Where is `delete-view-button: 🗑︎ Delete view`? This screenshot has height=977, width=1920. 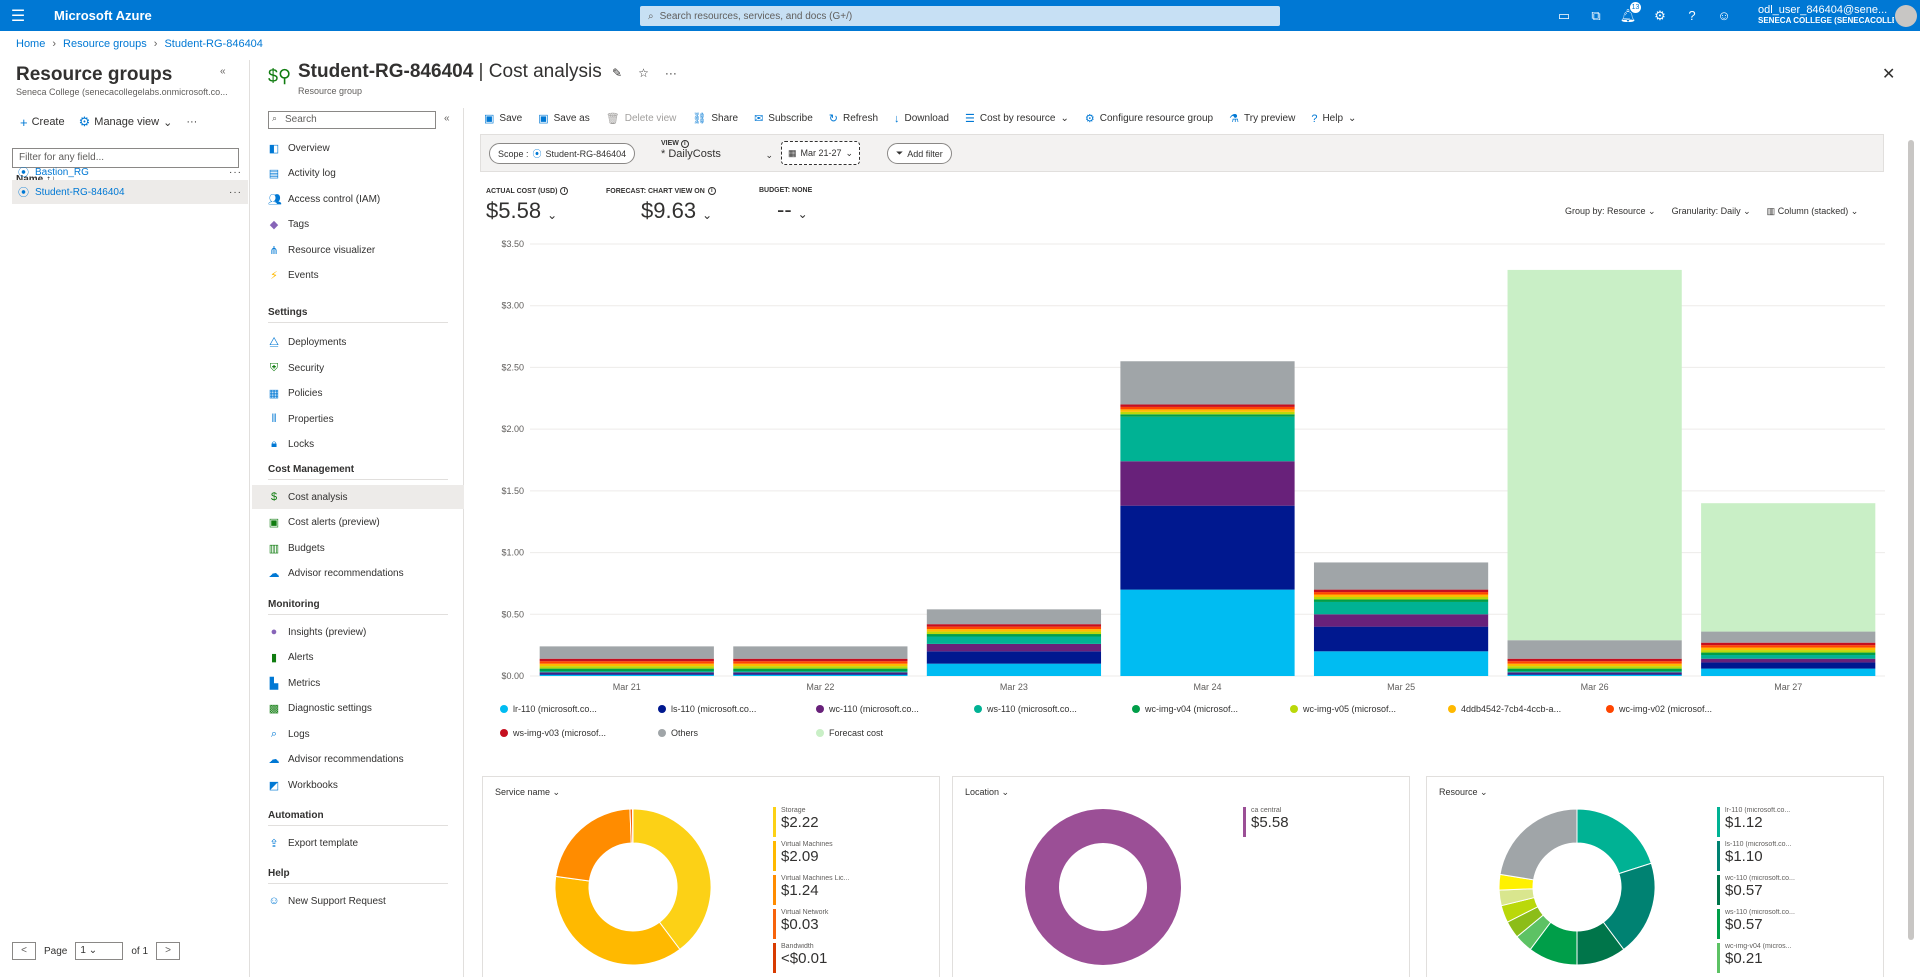 delete-view-button: 🗑︎ Delete view is located at coordinates (641, 118).